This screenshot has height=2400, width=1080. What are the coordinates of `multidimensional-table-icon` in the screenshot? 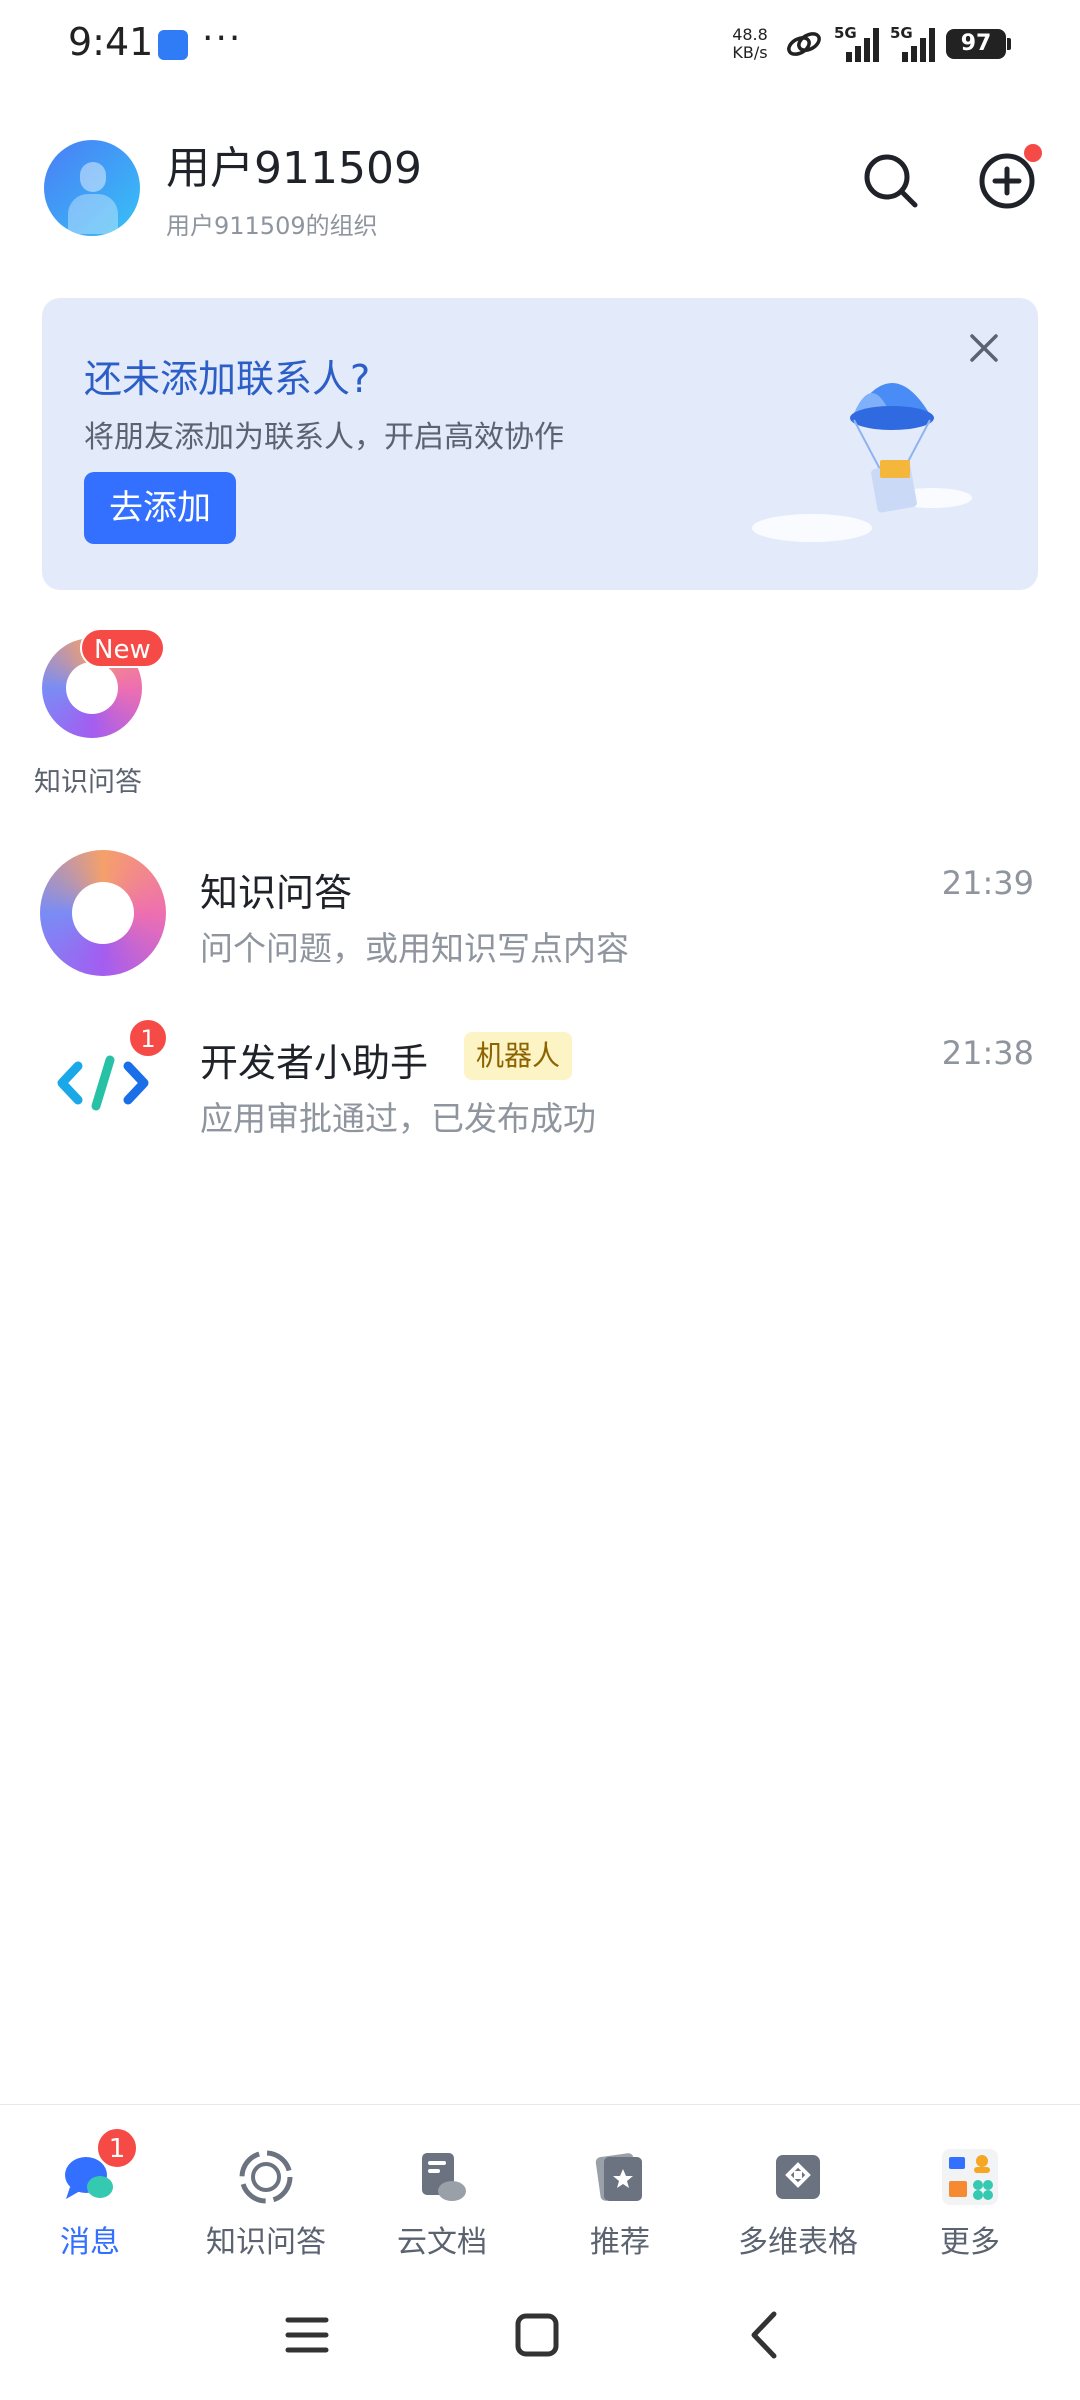 It's located at (798, 2177).